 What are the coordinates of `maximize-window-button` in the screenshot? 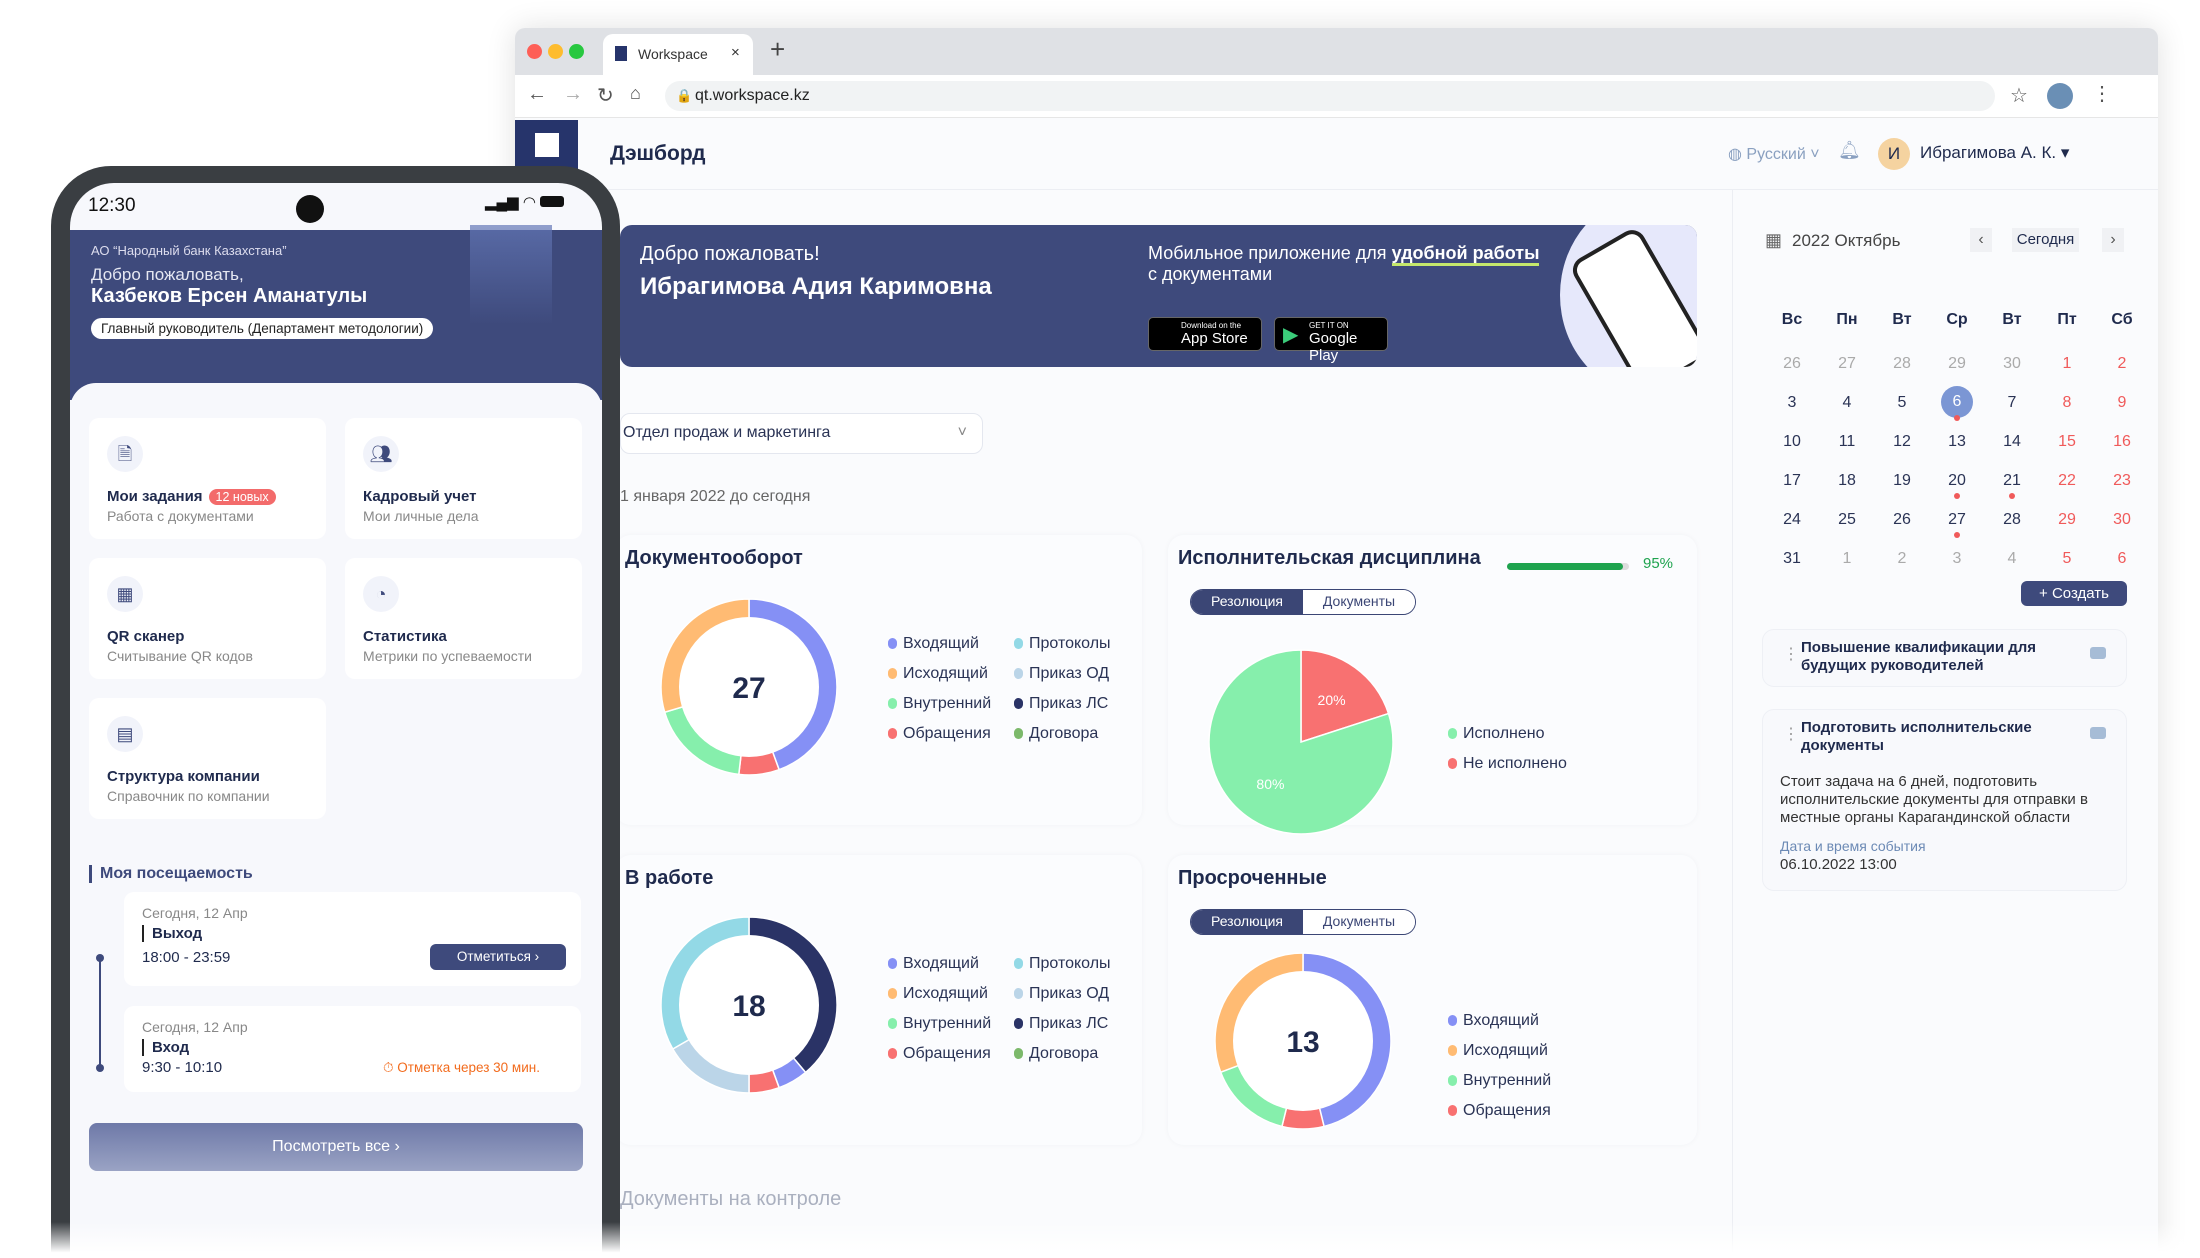 It's located at (576, 51).